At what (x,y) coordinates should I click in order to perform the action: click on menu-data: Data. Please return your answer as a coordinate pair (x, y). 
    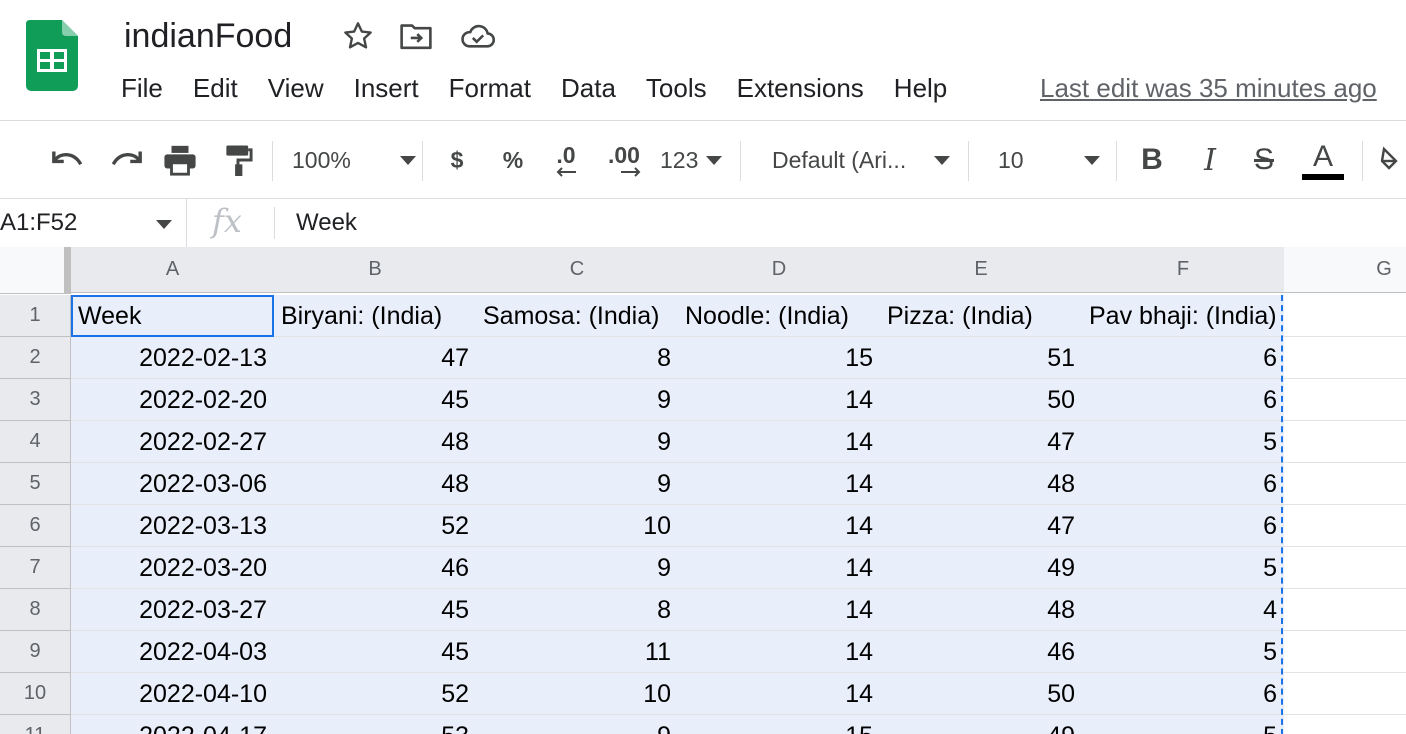
    Looking at the image, I should click on (588, 88).